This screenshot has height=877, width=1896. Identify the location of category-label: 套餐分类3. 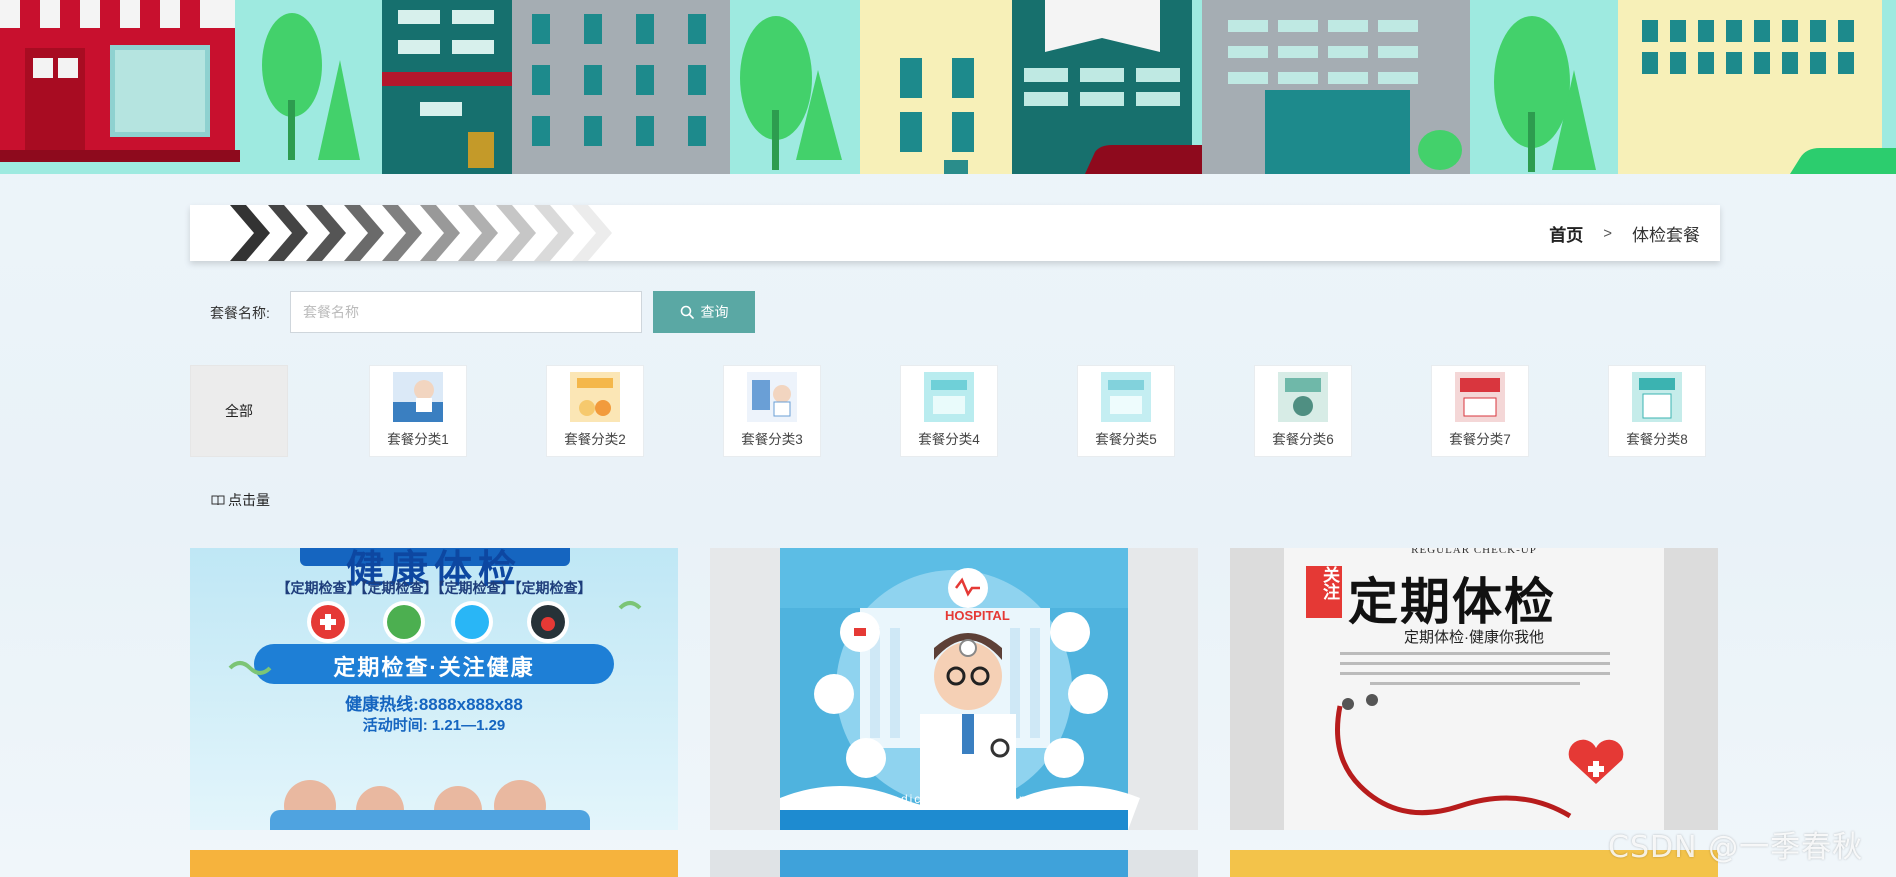
(772, 439).